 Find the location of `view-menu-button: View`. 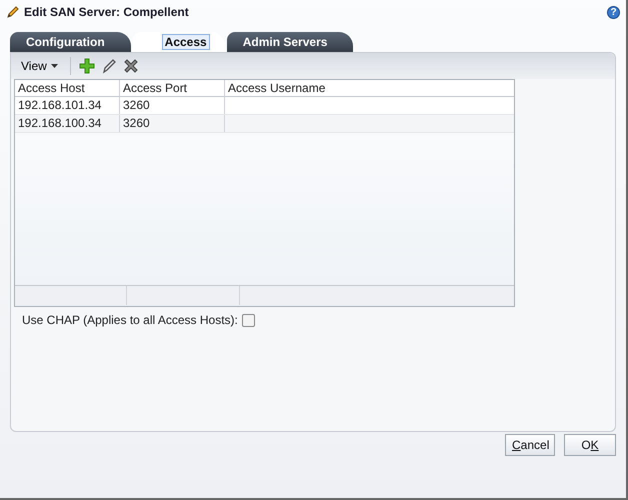

view-menu-button: View is located at coordinates (39, 66).